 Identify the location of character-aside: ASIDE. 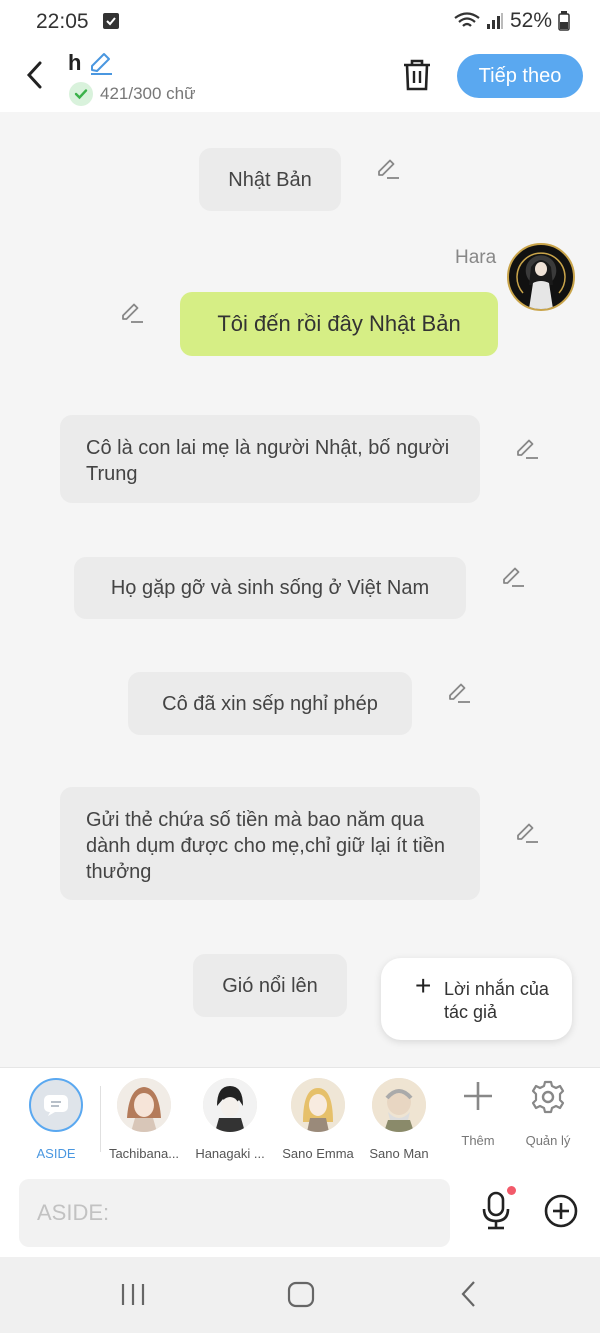
(56, 1119).